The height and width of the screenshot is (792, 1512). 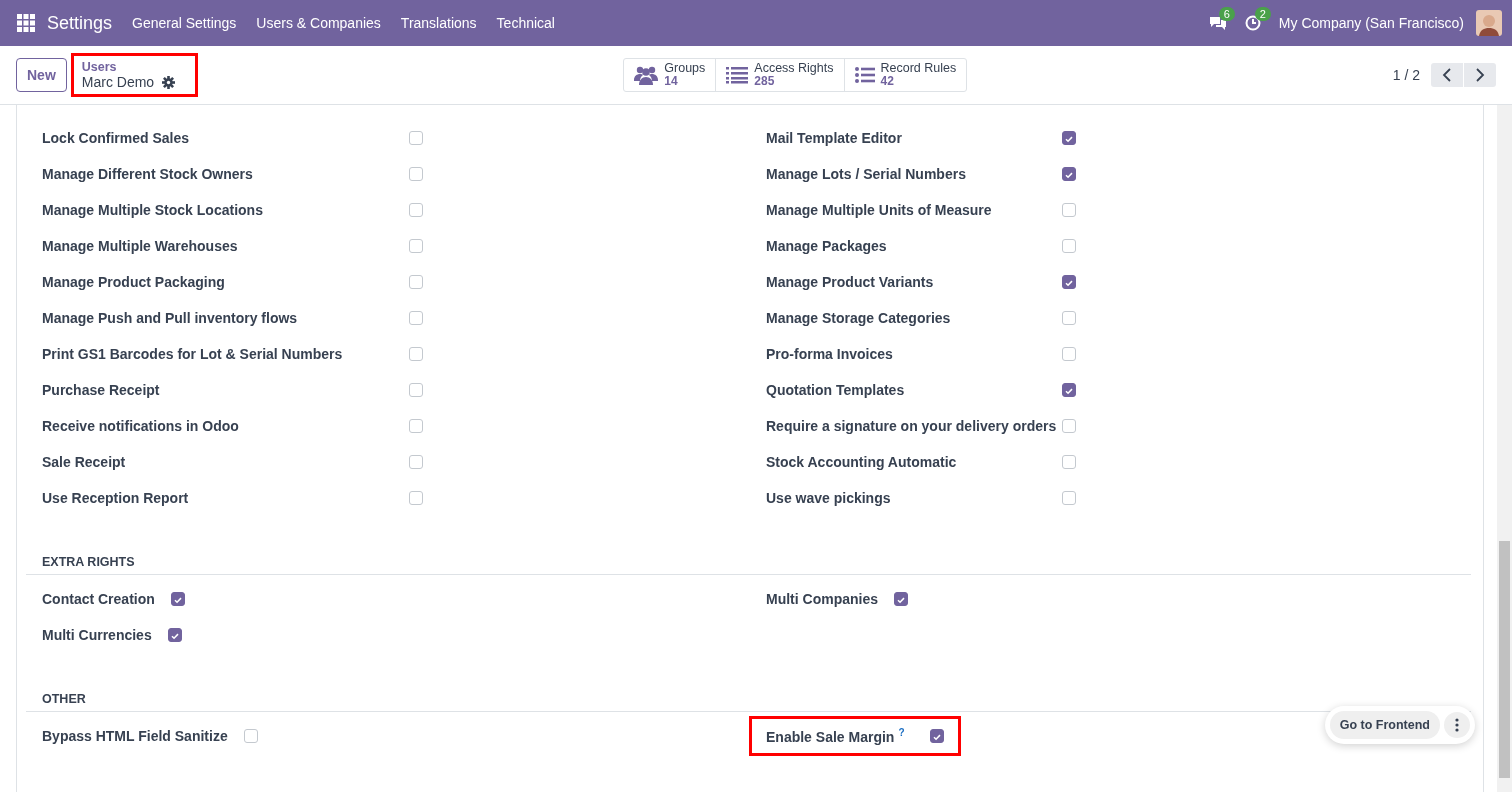 What do you see at coordinates (879, 210) in the screenshot?
I see `field-label: Manage Multiple Units of Measure` at bounding box center [879, 210].